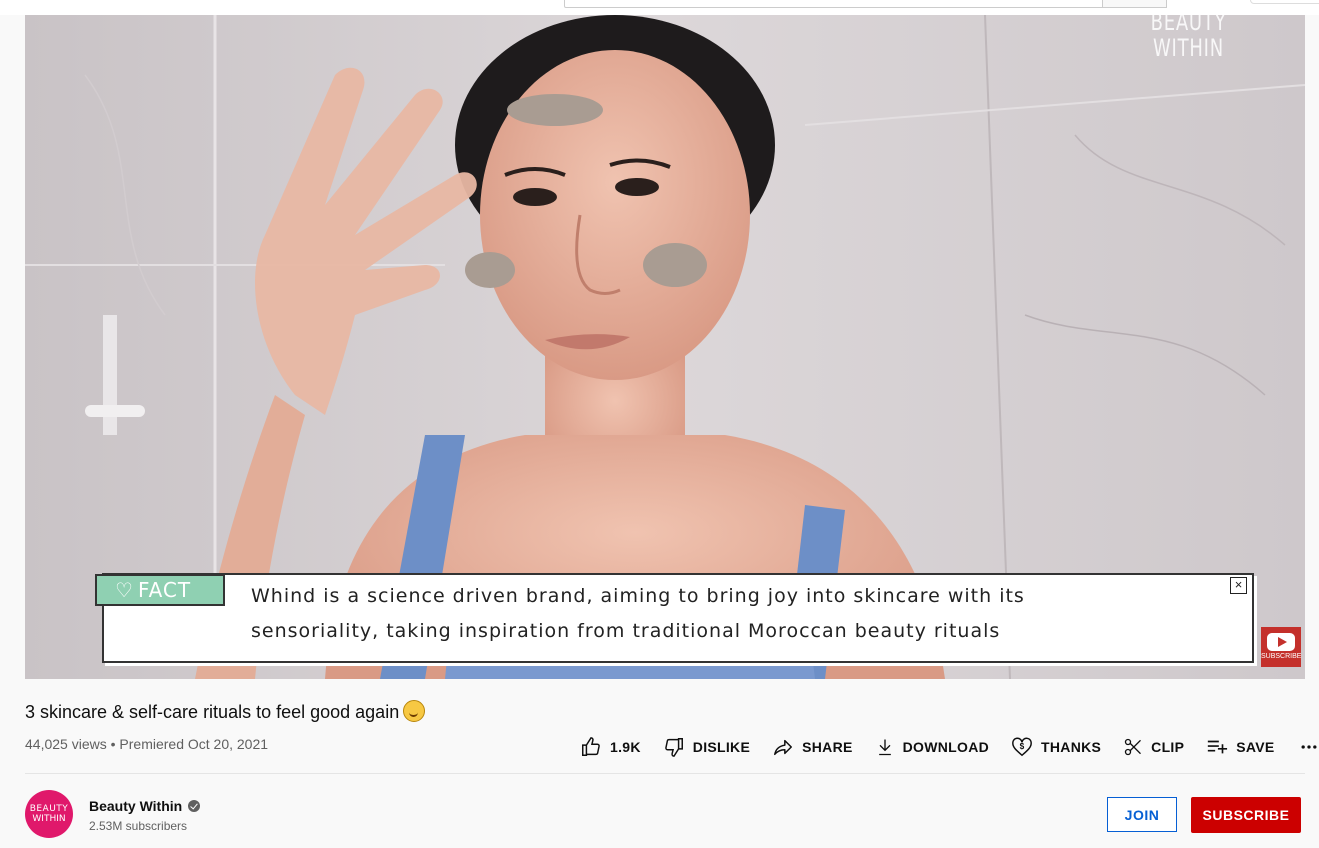 The height and width of the screenshot is (848, 1319). Describe the element at coordinates (1255, 747) in the screenshot. I see `save-label: SAVE` at that location.